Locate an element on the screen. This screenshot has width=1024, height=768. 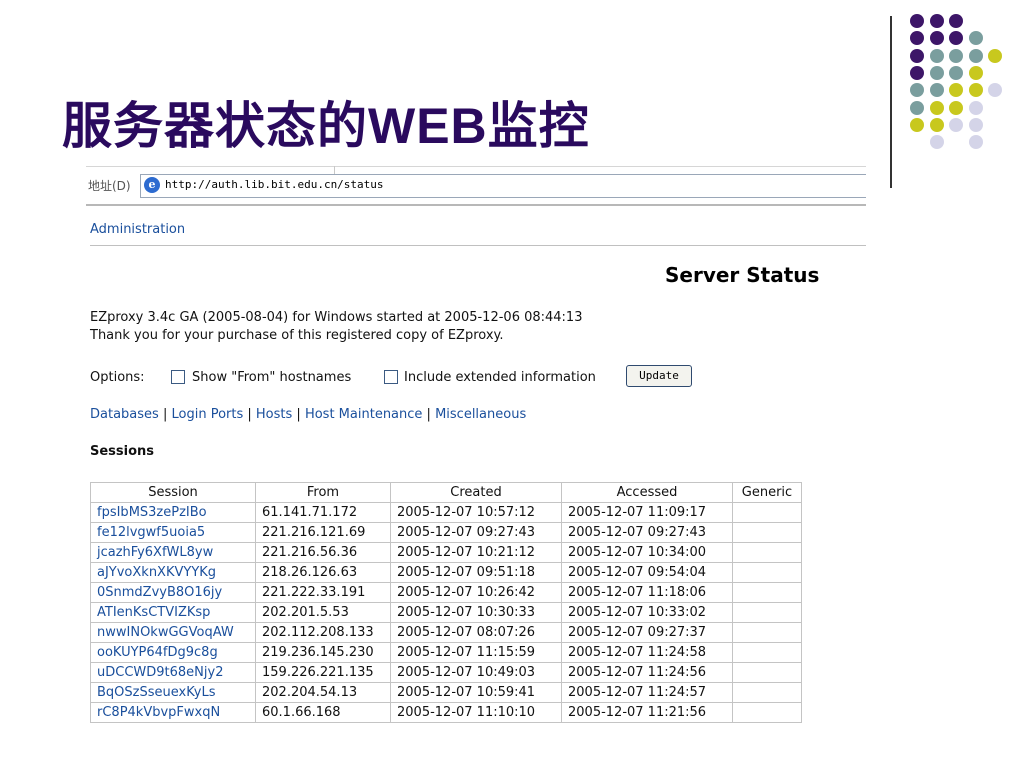
column-header-from: From is located at coordinates (323, 492).